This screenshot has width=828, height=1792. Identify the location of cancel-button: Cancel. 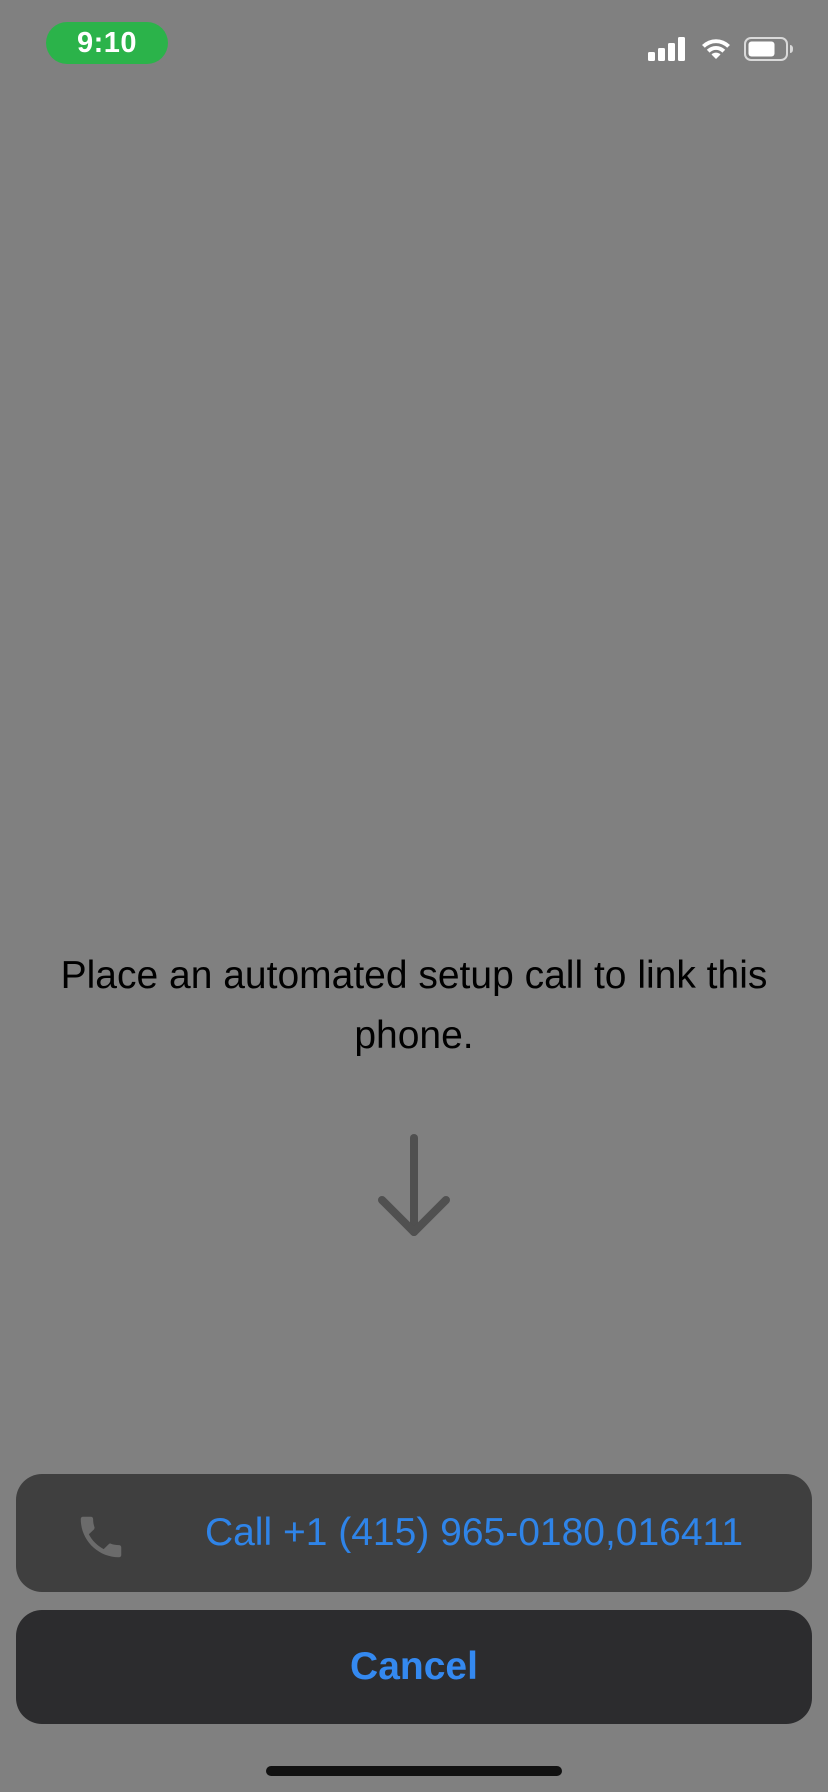
(414, 1667).